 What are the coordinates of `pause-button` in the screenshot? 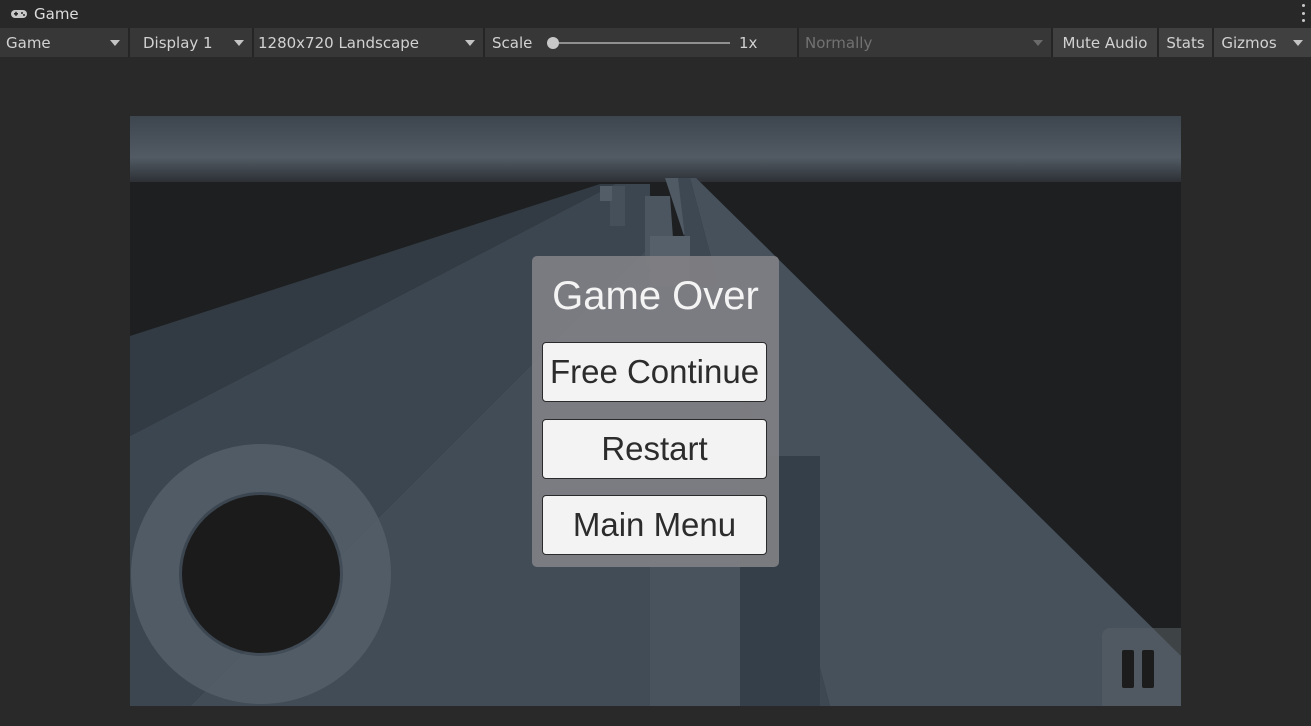 It's located at (1141, 667).